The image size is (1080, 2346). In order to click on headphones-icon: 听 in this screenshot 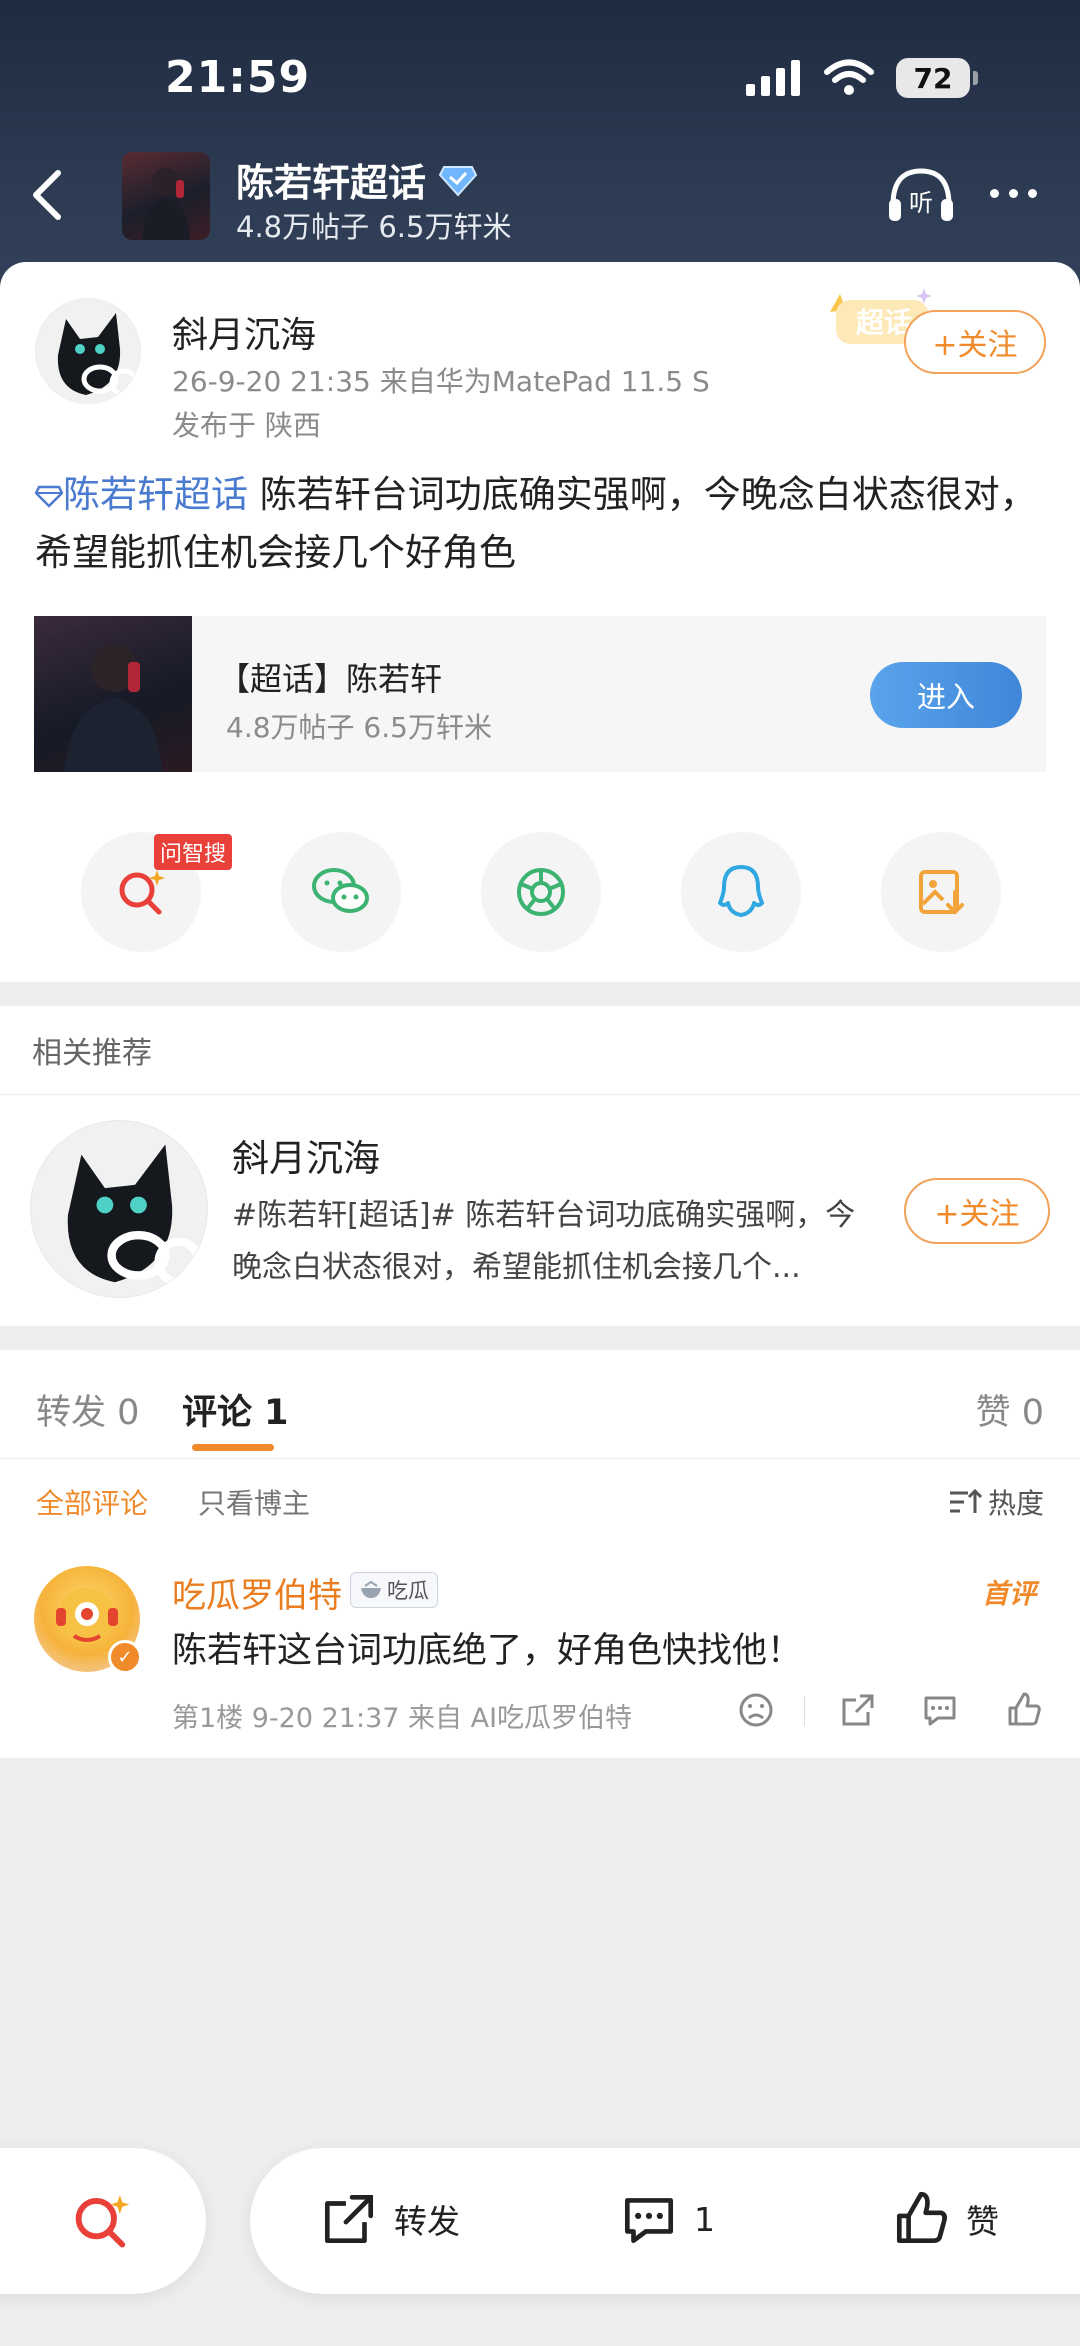, I will do `click(921, 194)`.